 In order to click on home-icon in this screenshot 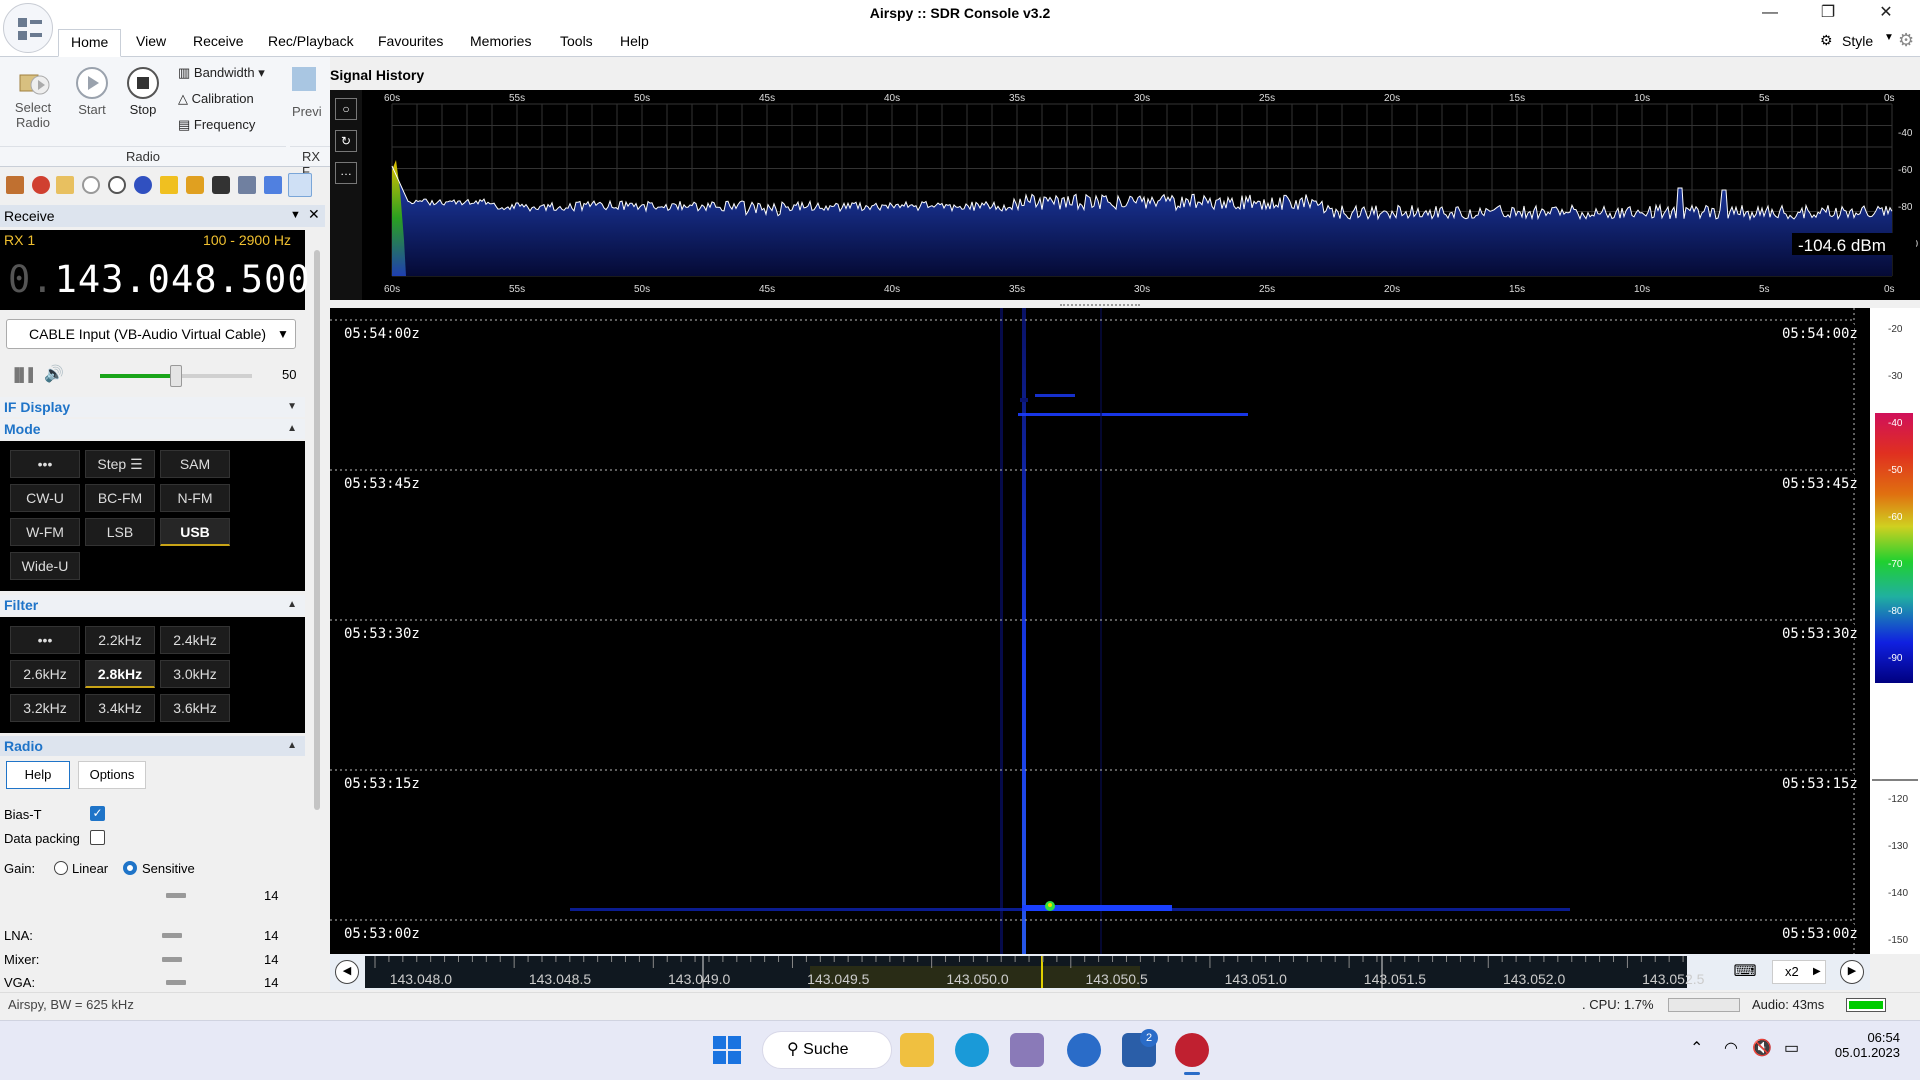, I will do `click(15, 185)`.